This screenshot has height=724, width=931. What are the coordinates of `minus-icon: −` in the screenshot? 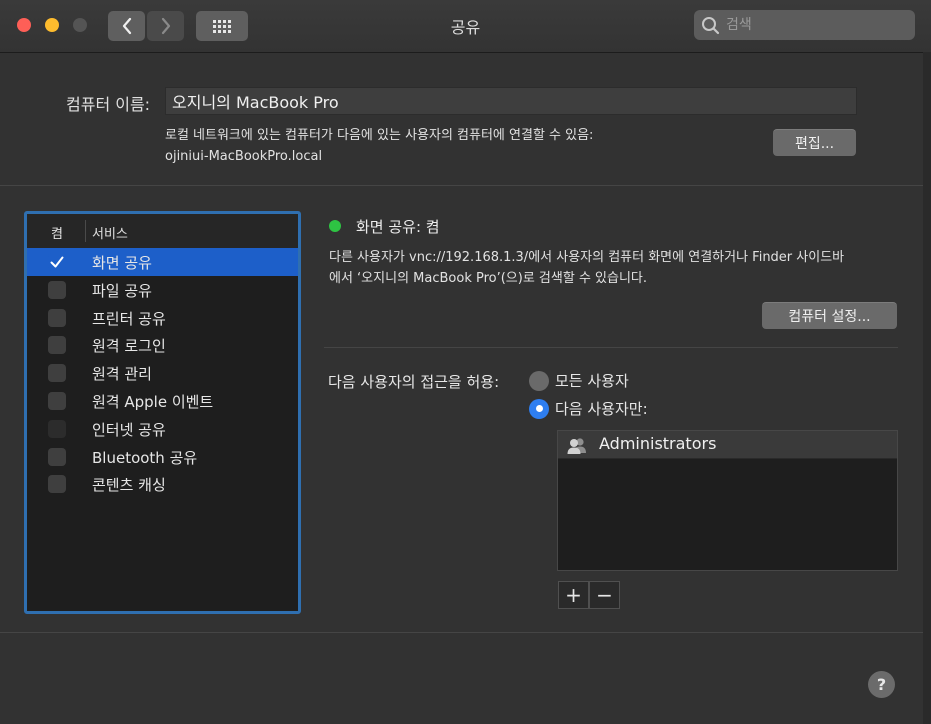 It's located at (604, 595).